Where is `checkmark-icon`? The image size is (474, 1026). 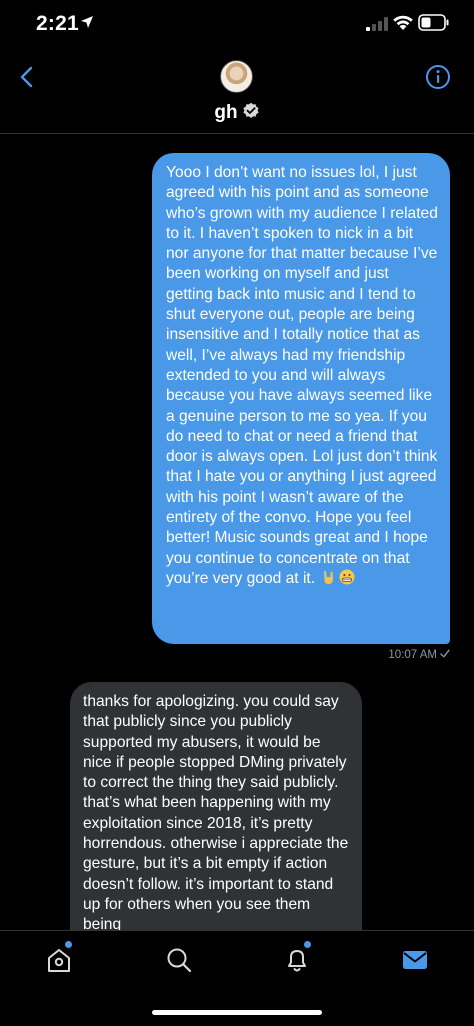
checkmark-icon is located at coordinates (445, 653).